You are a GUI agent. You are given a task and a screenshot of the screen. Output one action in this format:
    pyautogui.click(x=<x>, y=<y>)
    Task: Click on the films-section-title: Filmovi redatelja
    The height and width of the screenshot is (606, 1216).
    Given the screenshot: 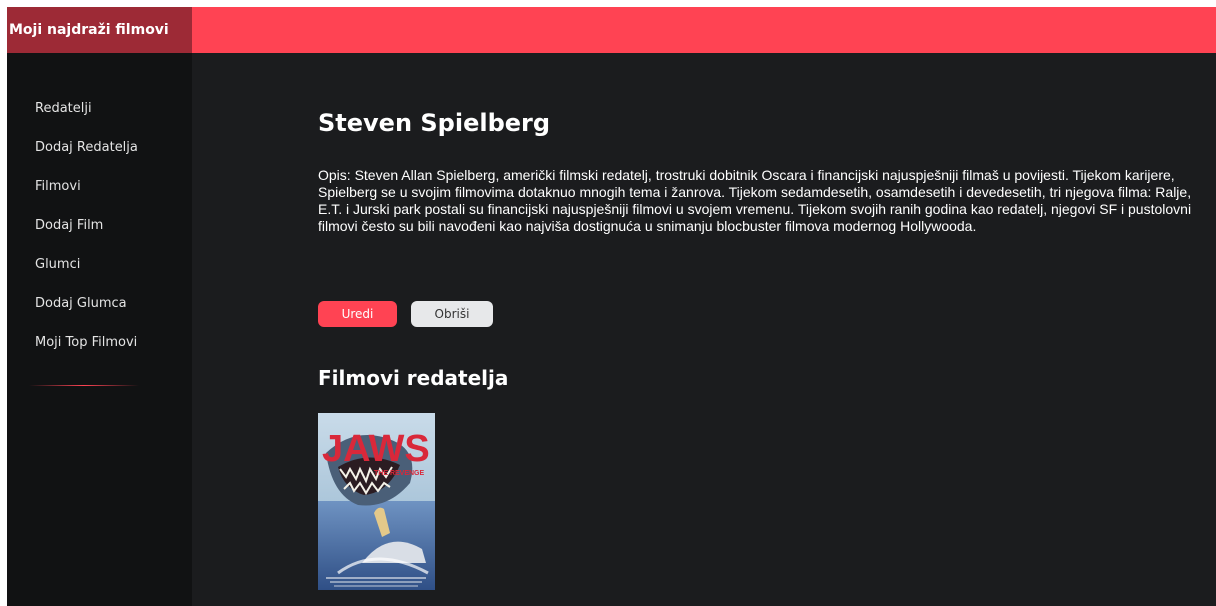 What is the action you would take?
    pyautogui.click(x=413, y=378)
    